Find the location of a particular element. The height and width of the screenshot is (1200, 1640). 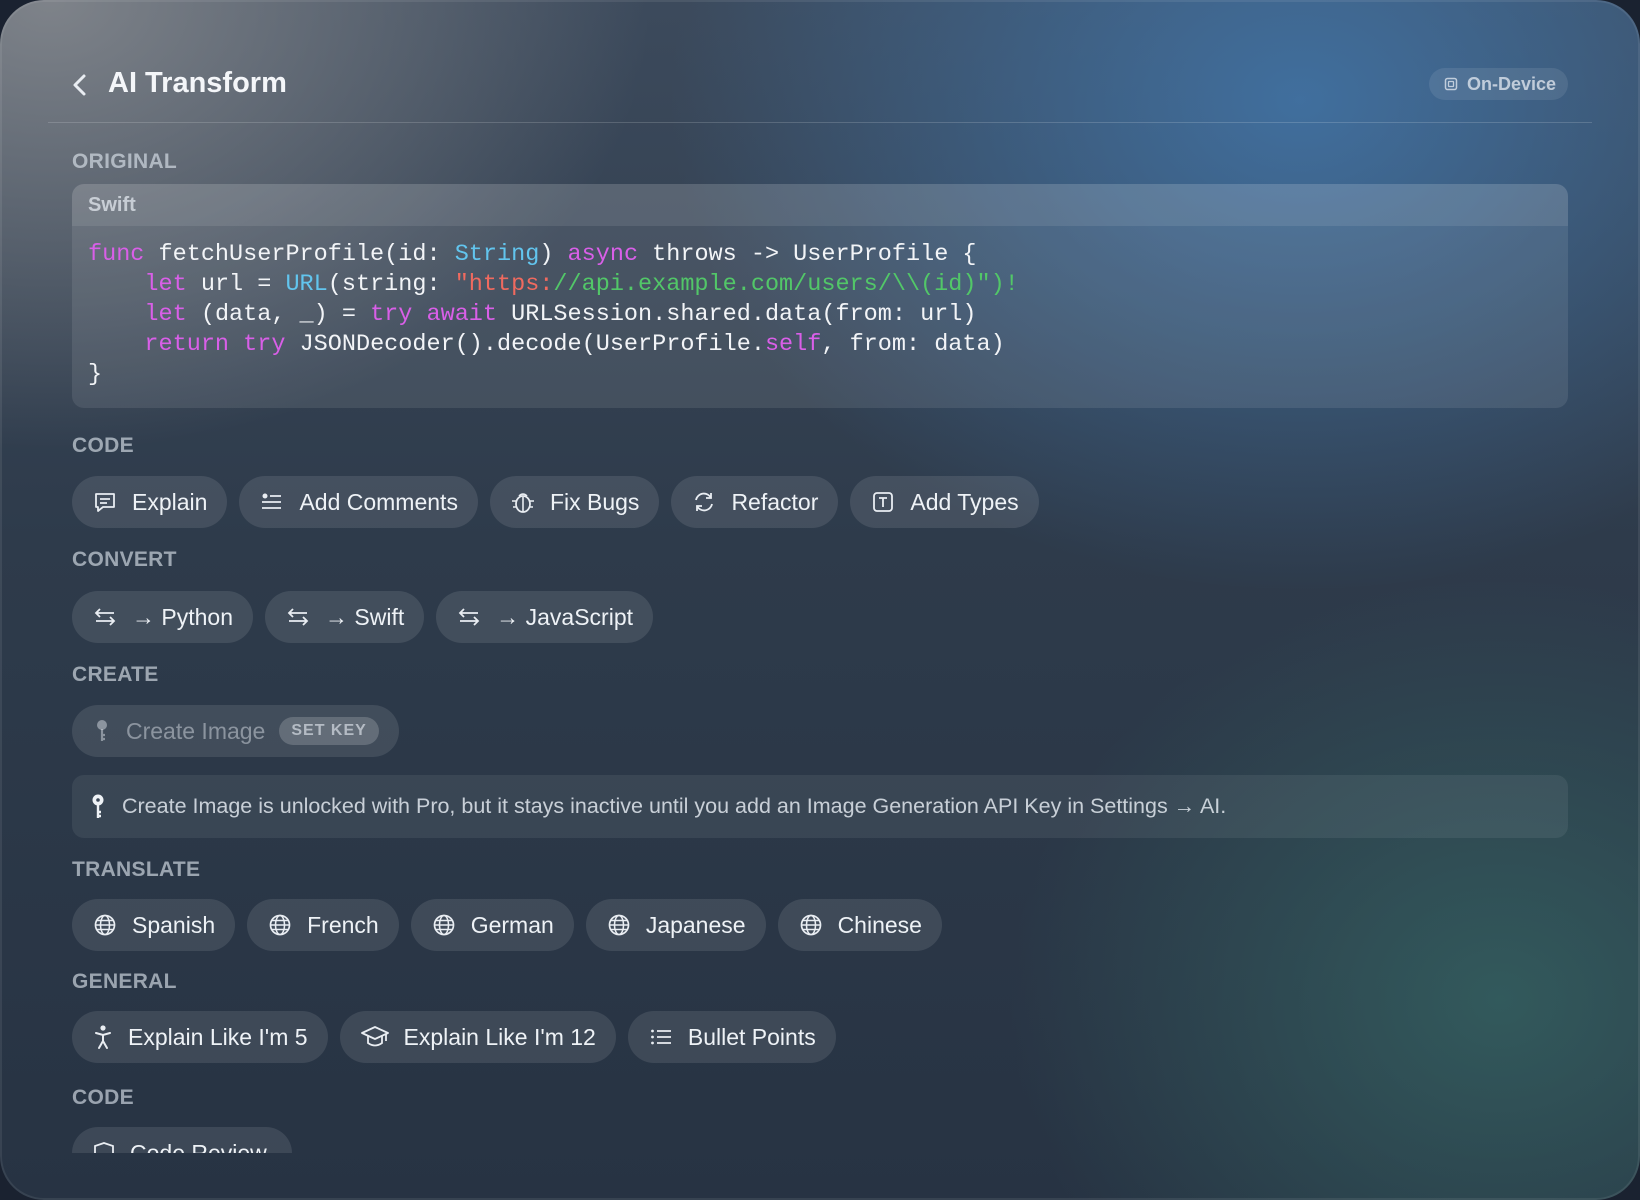

convert-swift-button: → Swift is located at coordinates (345, 617).